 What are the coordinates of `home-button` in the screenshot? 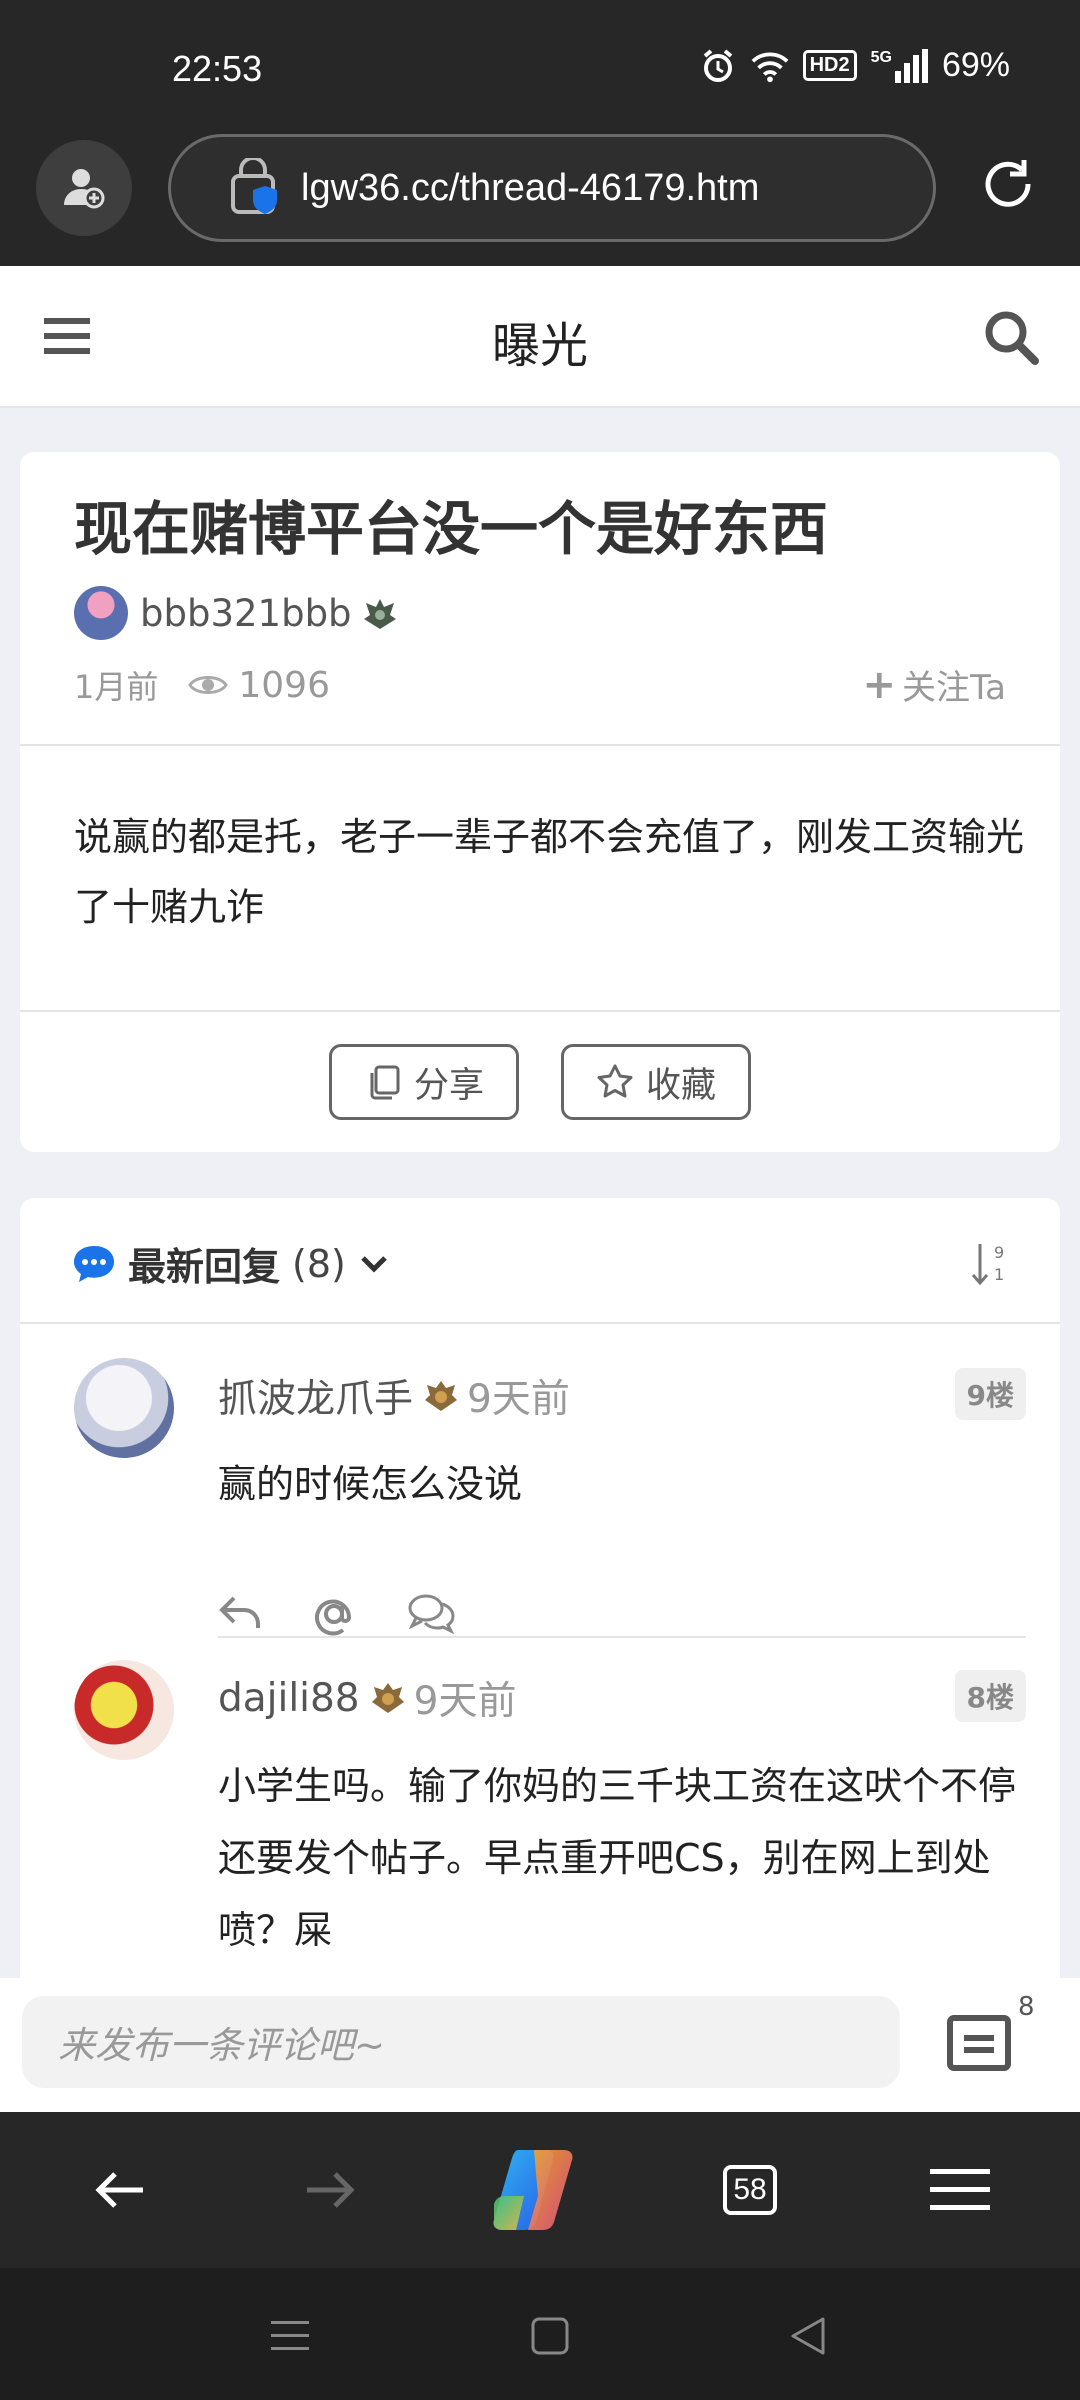 It's located at (550, 2336).